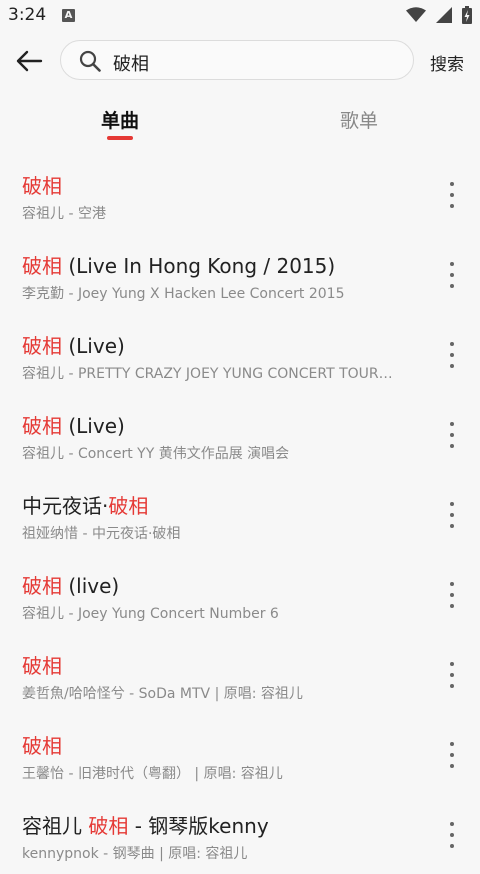  Describe the element at coordinates (120, 119) in the screenshot. I see `tab-songs: 单曲` at that location.